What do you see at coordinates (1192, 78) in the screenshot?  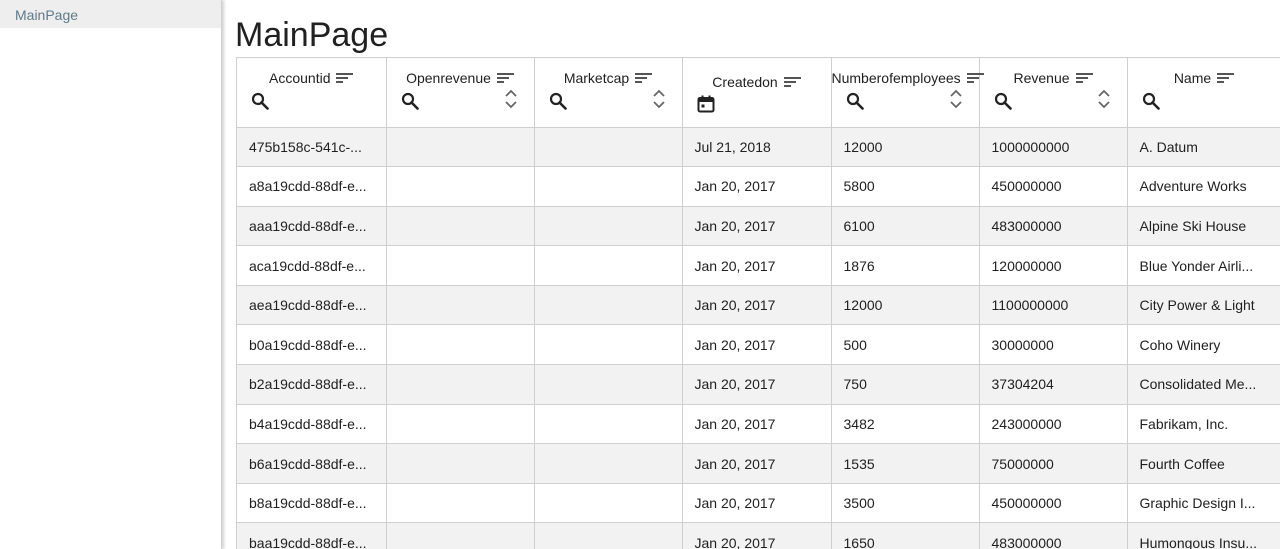 I see `column-label: Name` at bounding box center [1192, 78].